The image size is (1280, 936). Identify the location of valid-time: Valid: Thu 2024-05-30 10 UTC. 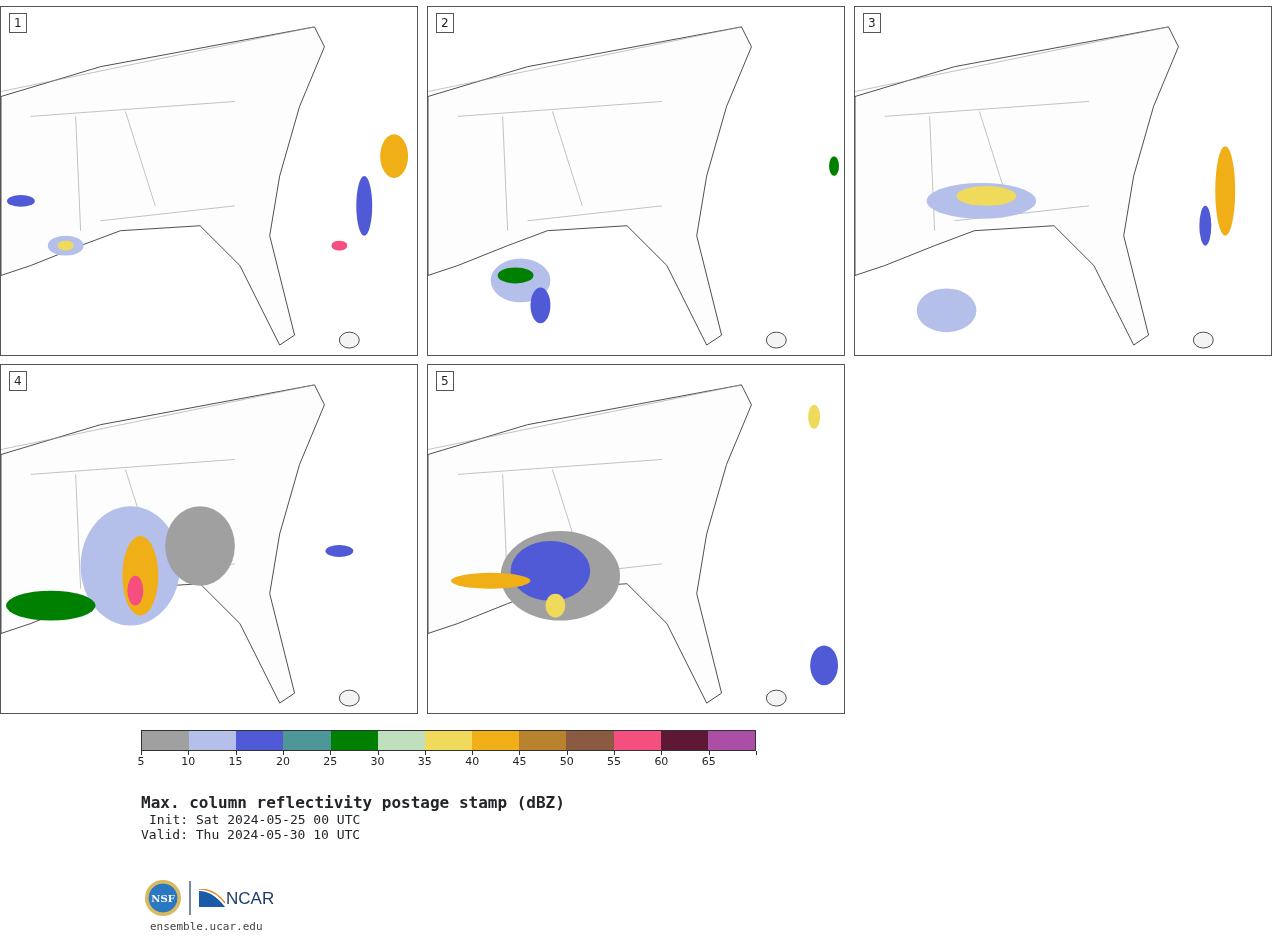
(251, 834).